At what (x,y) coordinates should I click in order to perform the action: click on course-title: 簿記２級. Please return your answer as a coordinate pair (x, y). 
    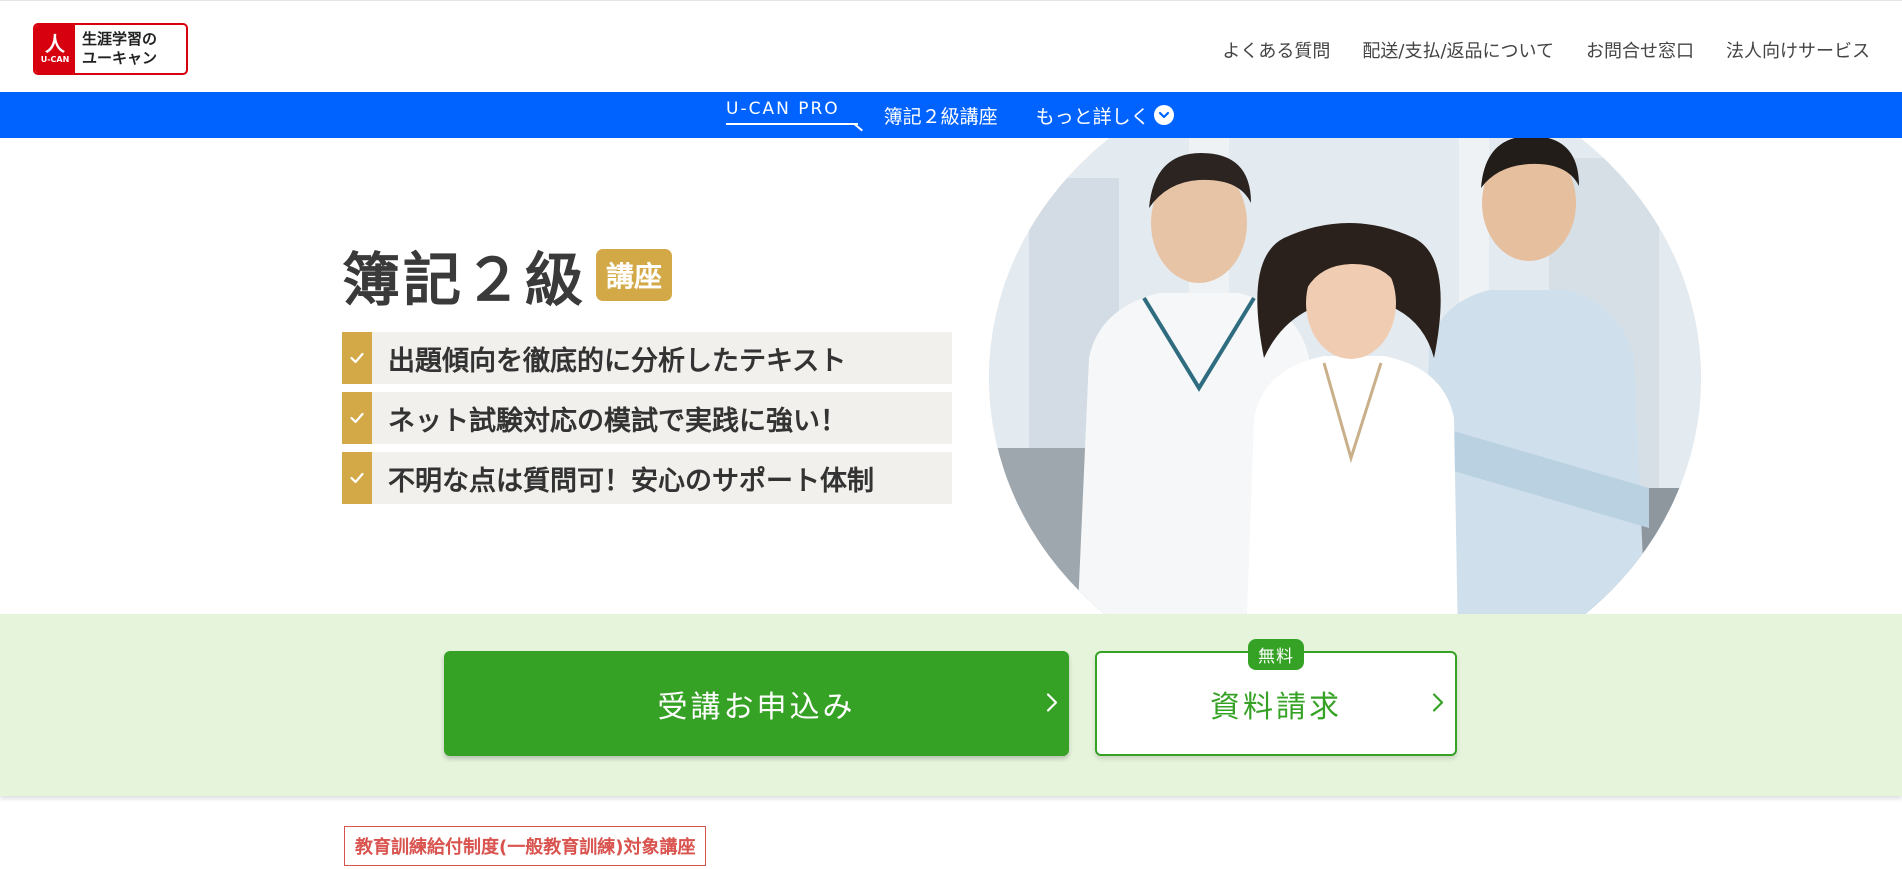
    Looking at the image, I should click on (464, 280).